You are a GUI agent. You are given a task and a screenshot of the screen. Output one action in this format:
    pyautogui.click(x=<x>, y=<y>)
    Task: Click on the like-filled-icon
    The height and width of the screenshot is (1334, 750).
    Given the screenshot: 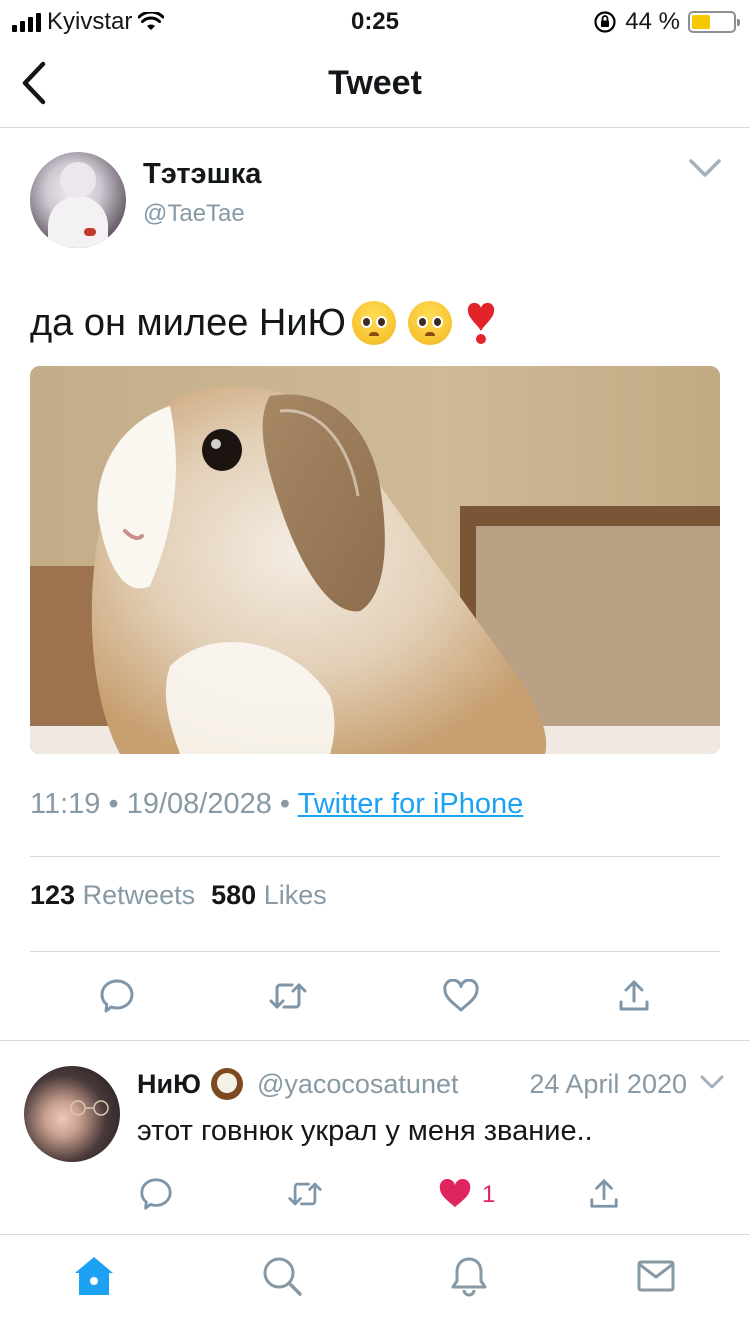 What is the action you would take?
    pyautogui.click(x=455, y=1193)
    